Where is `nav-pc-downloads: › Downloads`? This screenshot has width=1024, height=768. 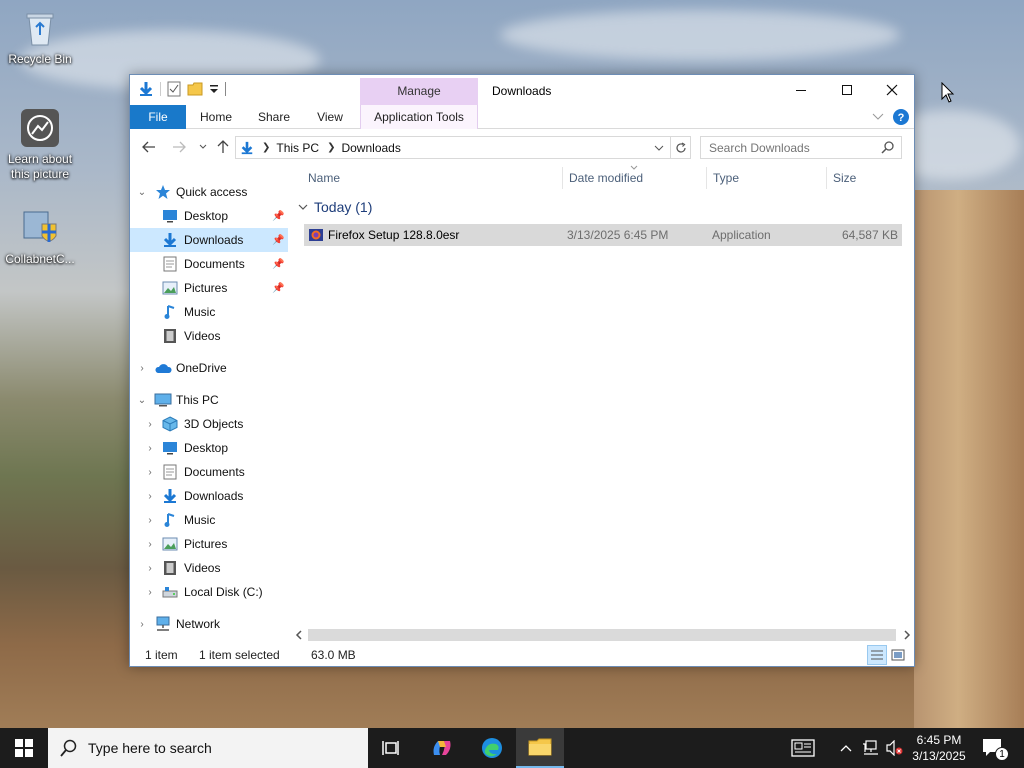 nav-pc-downloads: › Downloads is located at coordinates (209, 496).